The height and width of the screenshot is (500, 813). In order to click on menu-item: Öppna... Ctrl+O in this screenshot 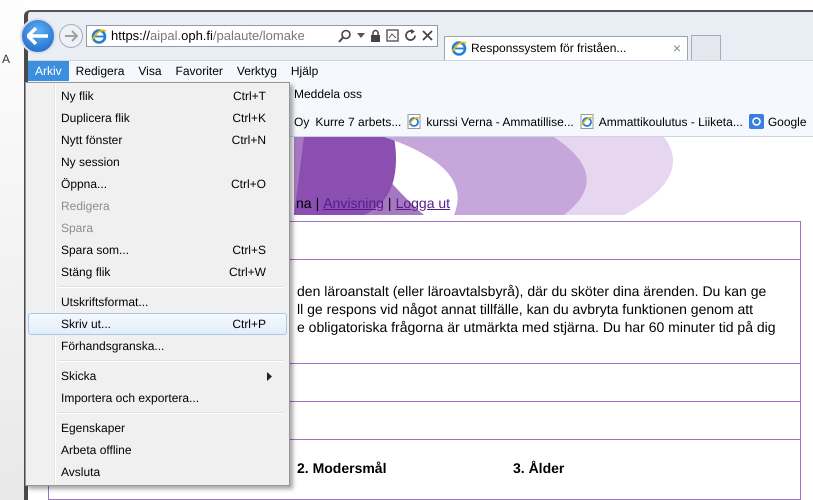, I will do `click(157, 184)`.